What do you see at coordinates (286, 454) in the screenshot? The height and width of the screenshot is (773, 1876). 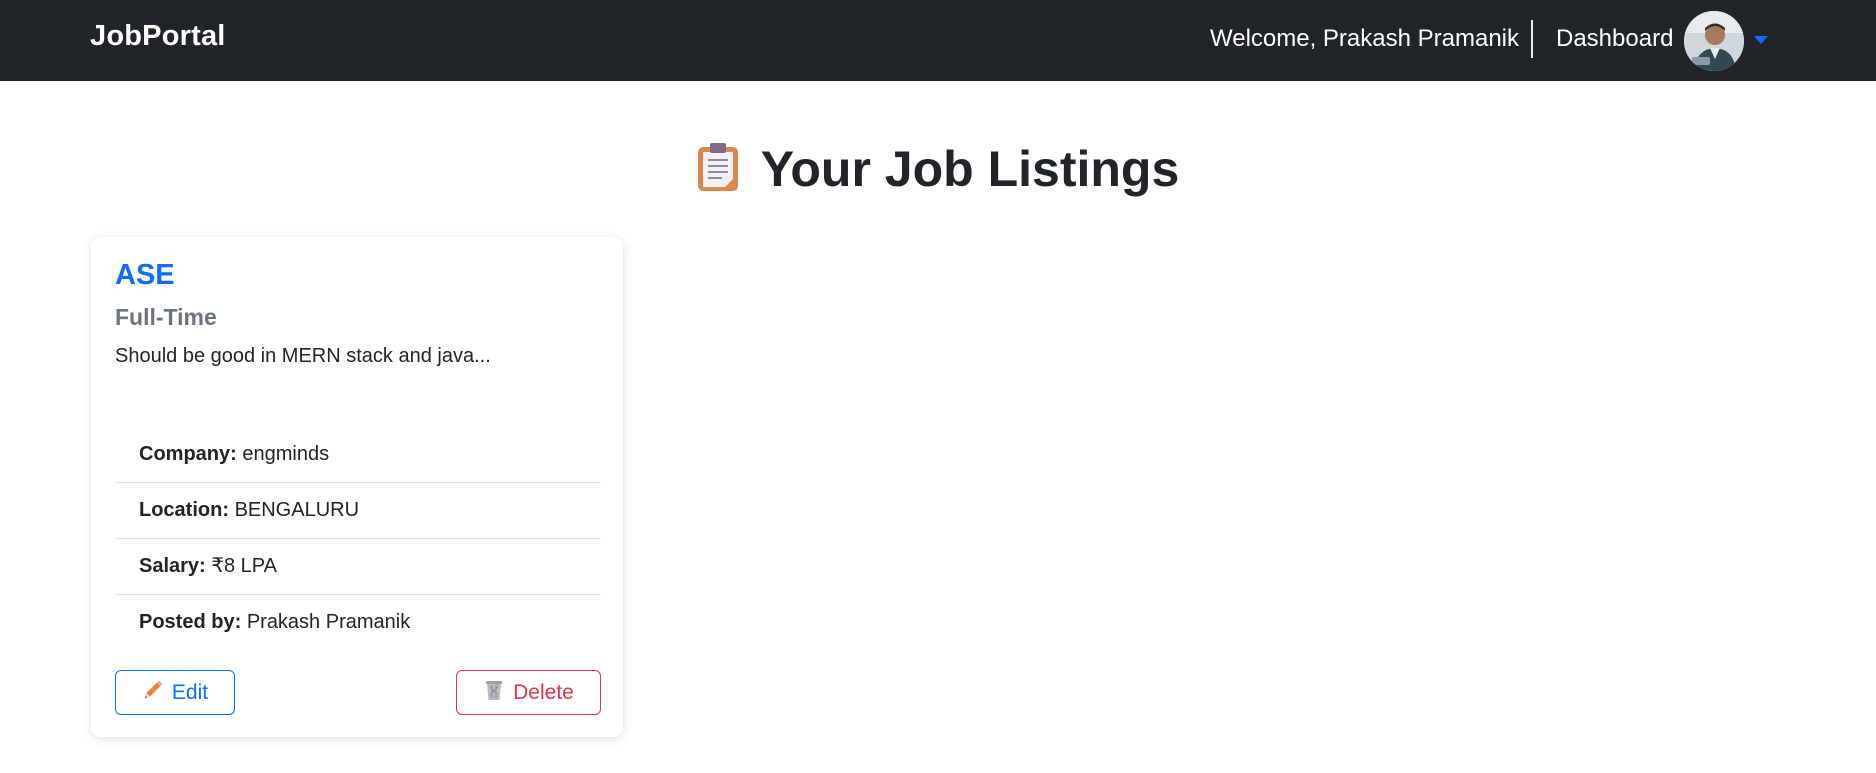 I see `detail-company-value: engminds` at bounding box center [286, 454].